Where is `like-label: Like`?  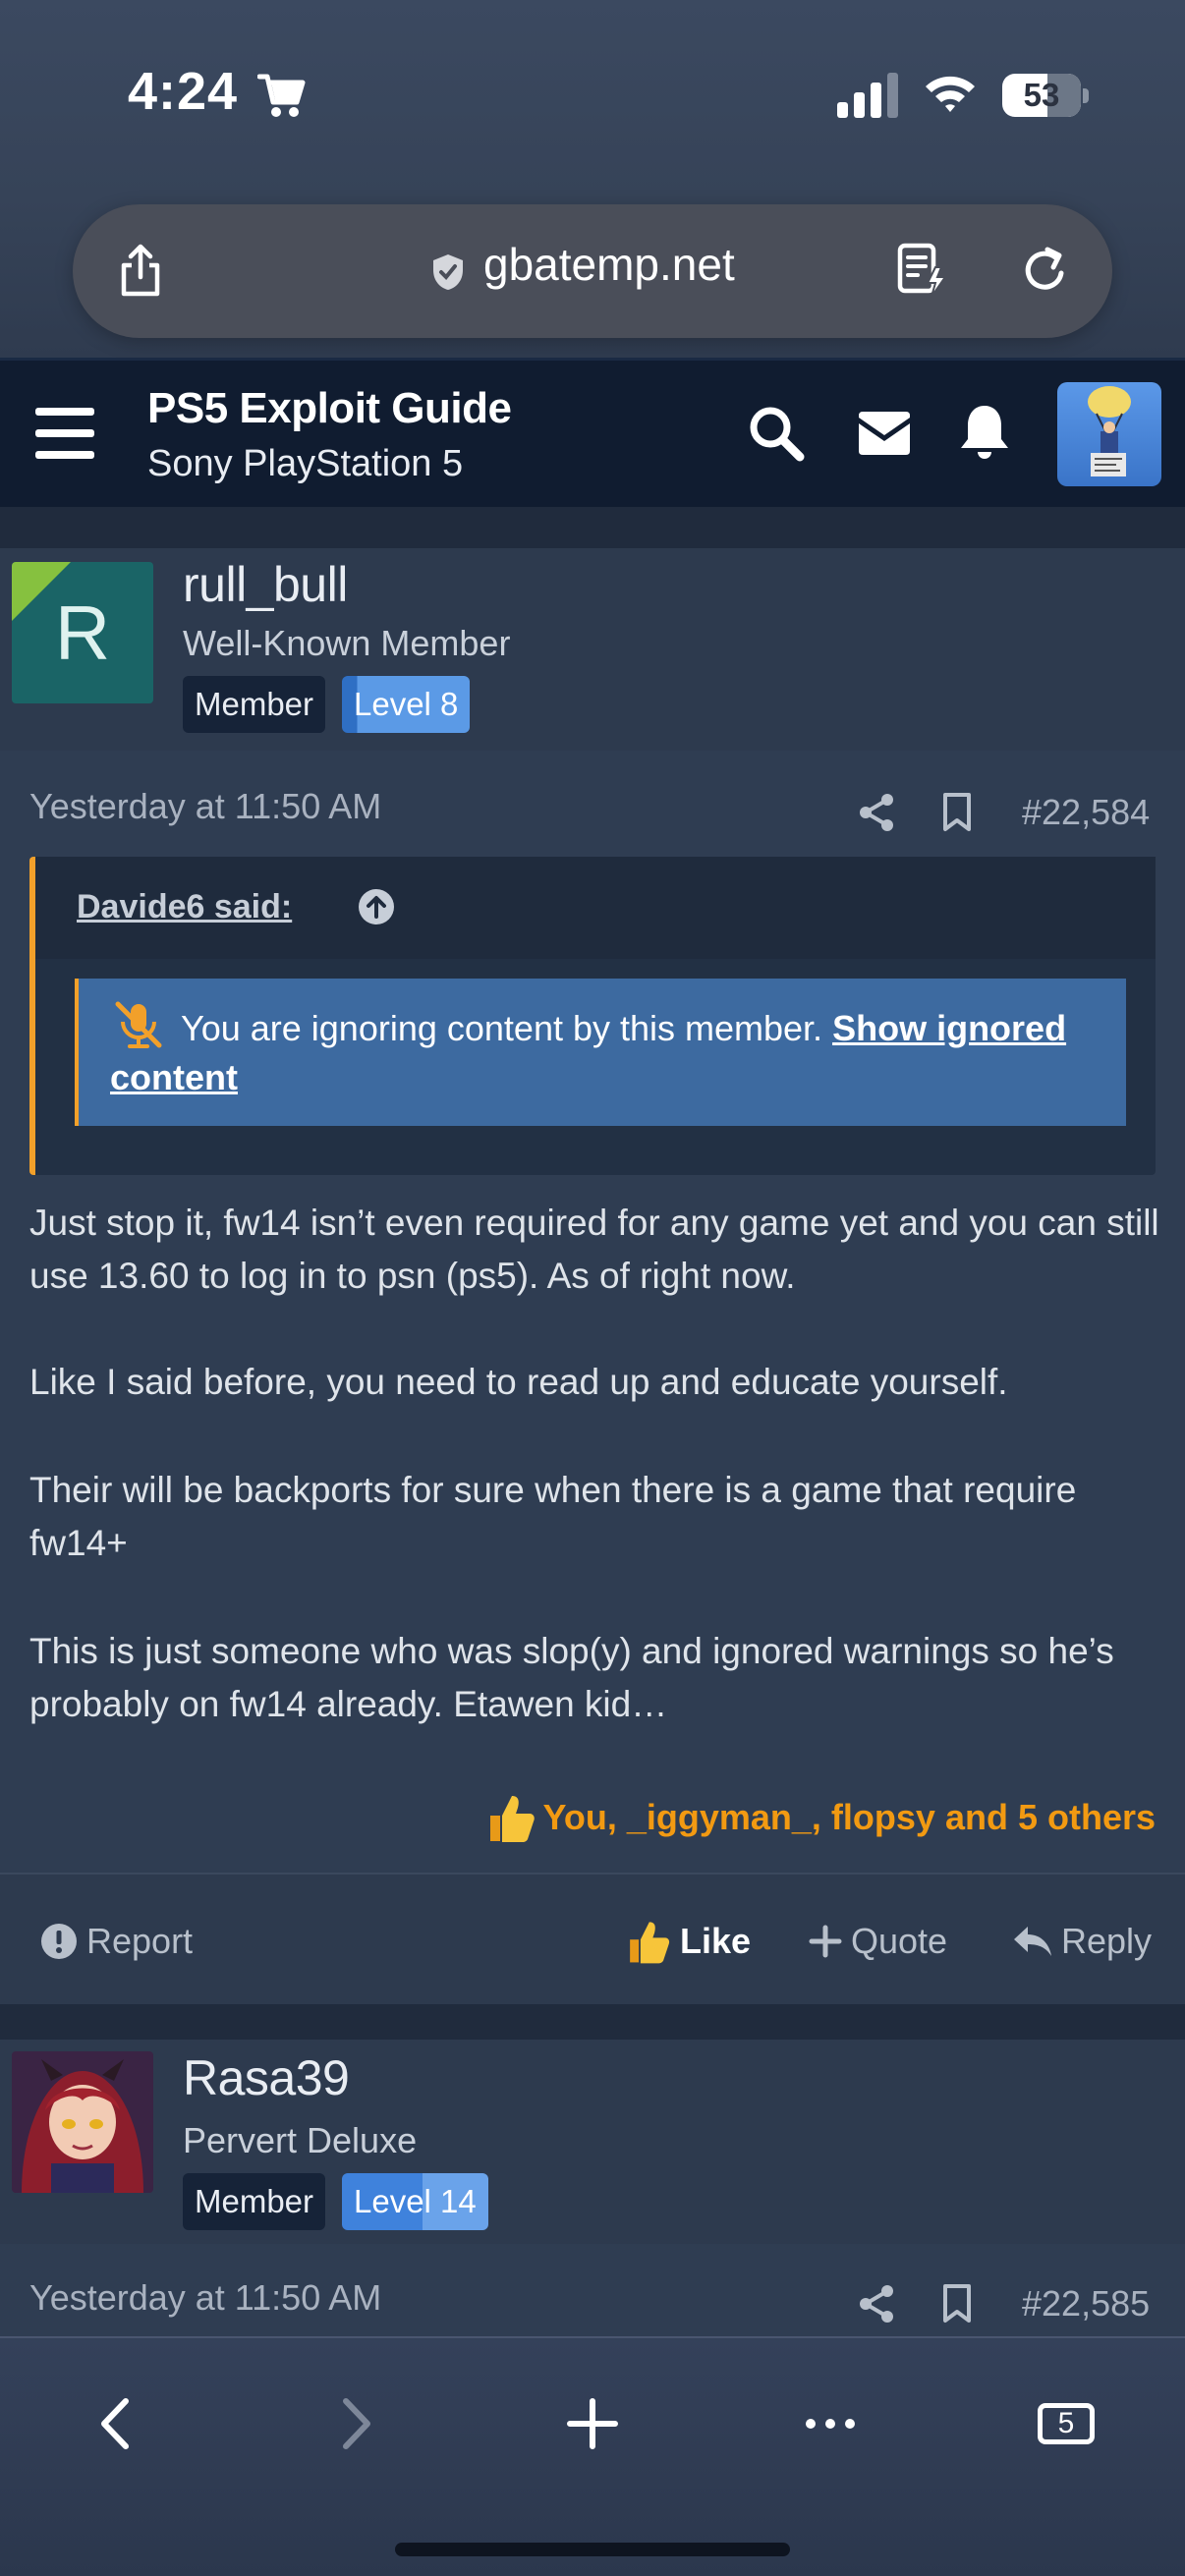
like-label: Like is located at coordinates (716, 1941).